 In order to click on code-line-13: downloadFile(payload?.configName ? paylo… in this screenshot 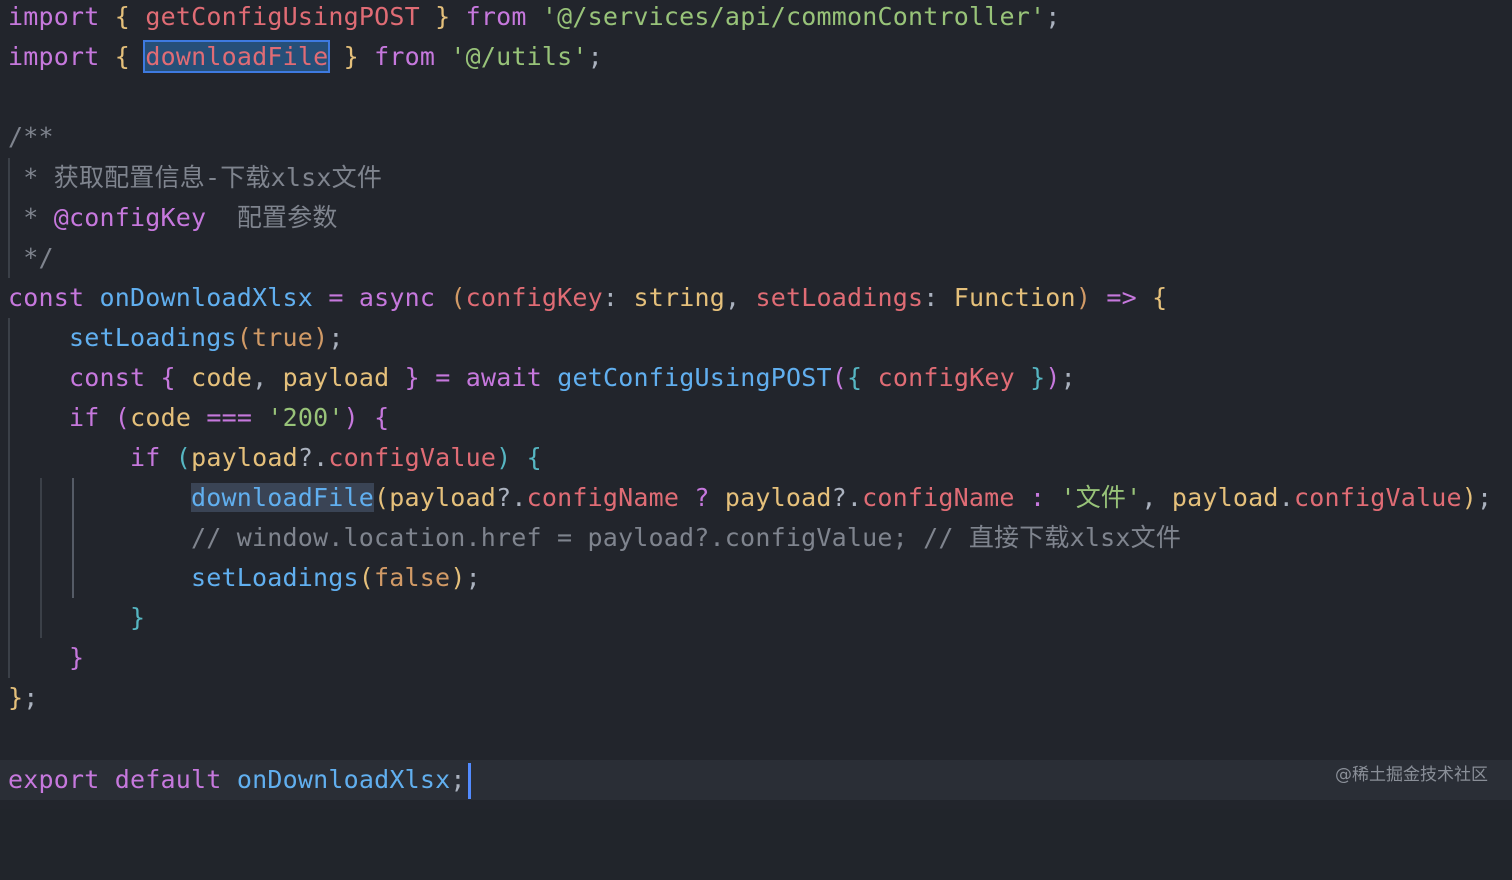, I will do `click(756, 498)`.